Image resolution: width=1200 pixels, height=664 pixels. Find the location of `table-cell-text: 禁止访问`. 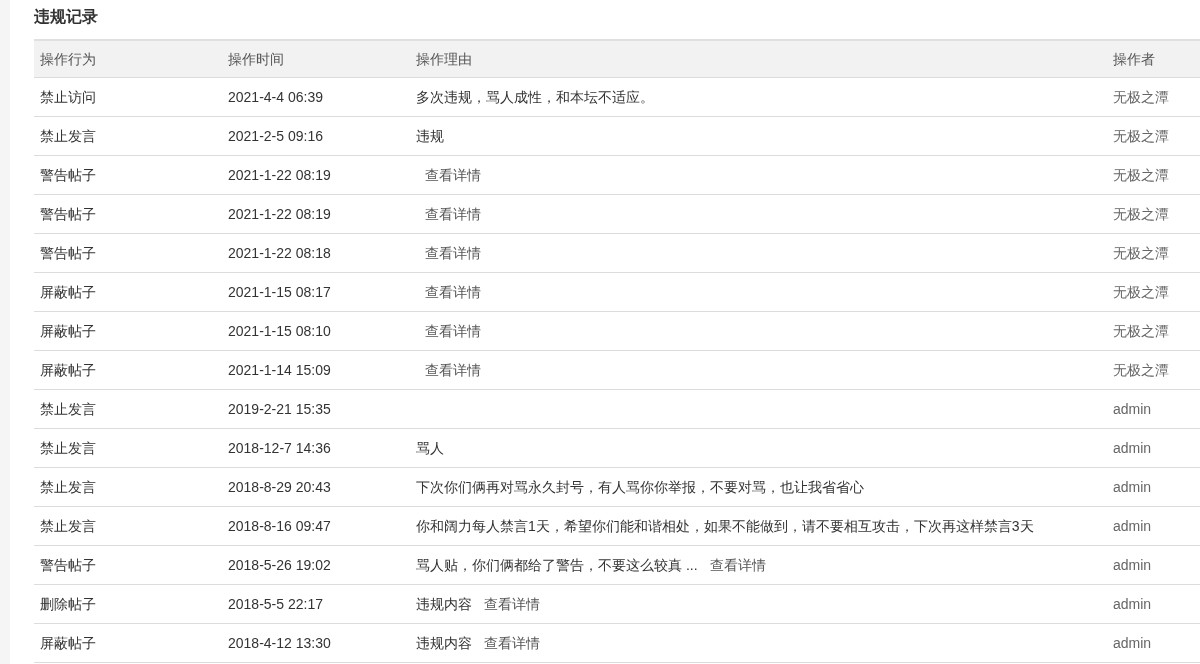

table-cell-text: 禁止访问 is located at coordinates (68, 97).